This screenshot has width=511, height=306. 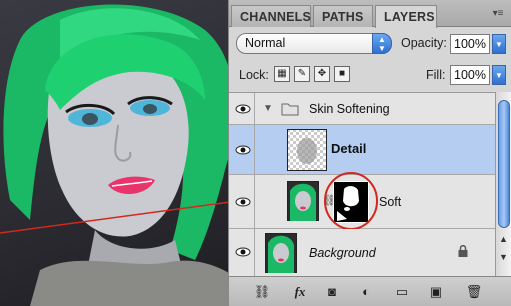 What do you see at coordinates (268, 108) in the screenshot?
I see `disclosure-triangle-icon: ▼` at bounding box center [268, 108].